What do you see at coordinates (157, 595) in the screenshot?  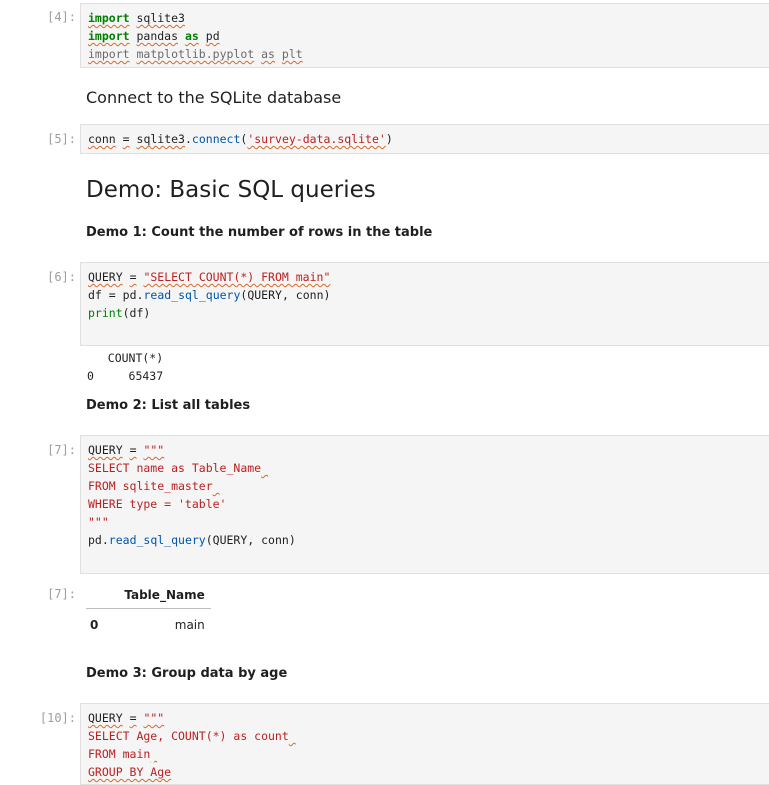 I see `table-column-header: Table_Name` at bounding box center [157, 595].